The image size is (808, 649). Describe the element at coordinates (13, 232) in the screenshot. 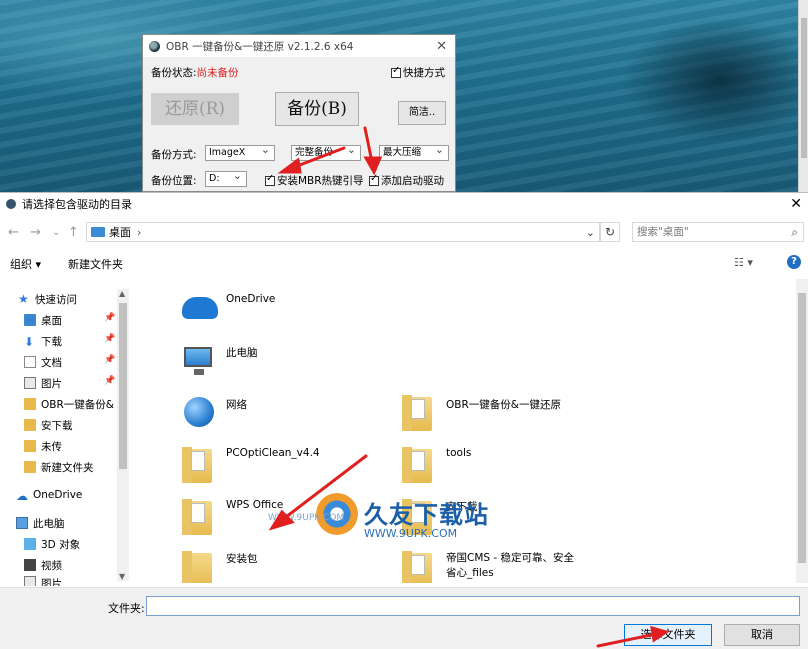

I see `back-arrow-icon: ←` at that location.